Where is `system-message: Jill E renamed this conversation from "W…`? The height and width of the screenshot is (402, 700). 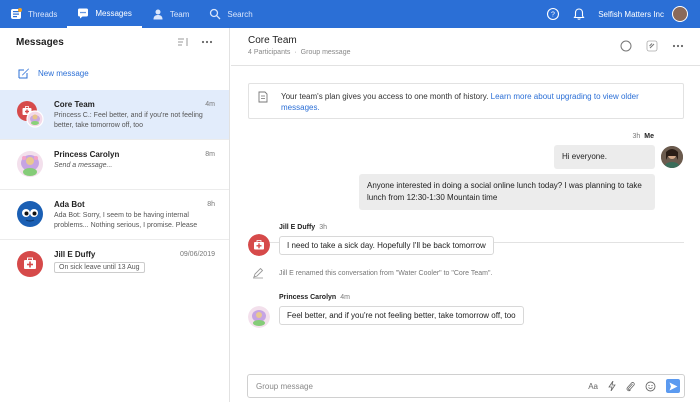
system-message: Jill E renamed this conversation from "W… is located at coordinates (386, 273).